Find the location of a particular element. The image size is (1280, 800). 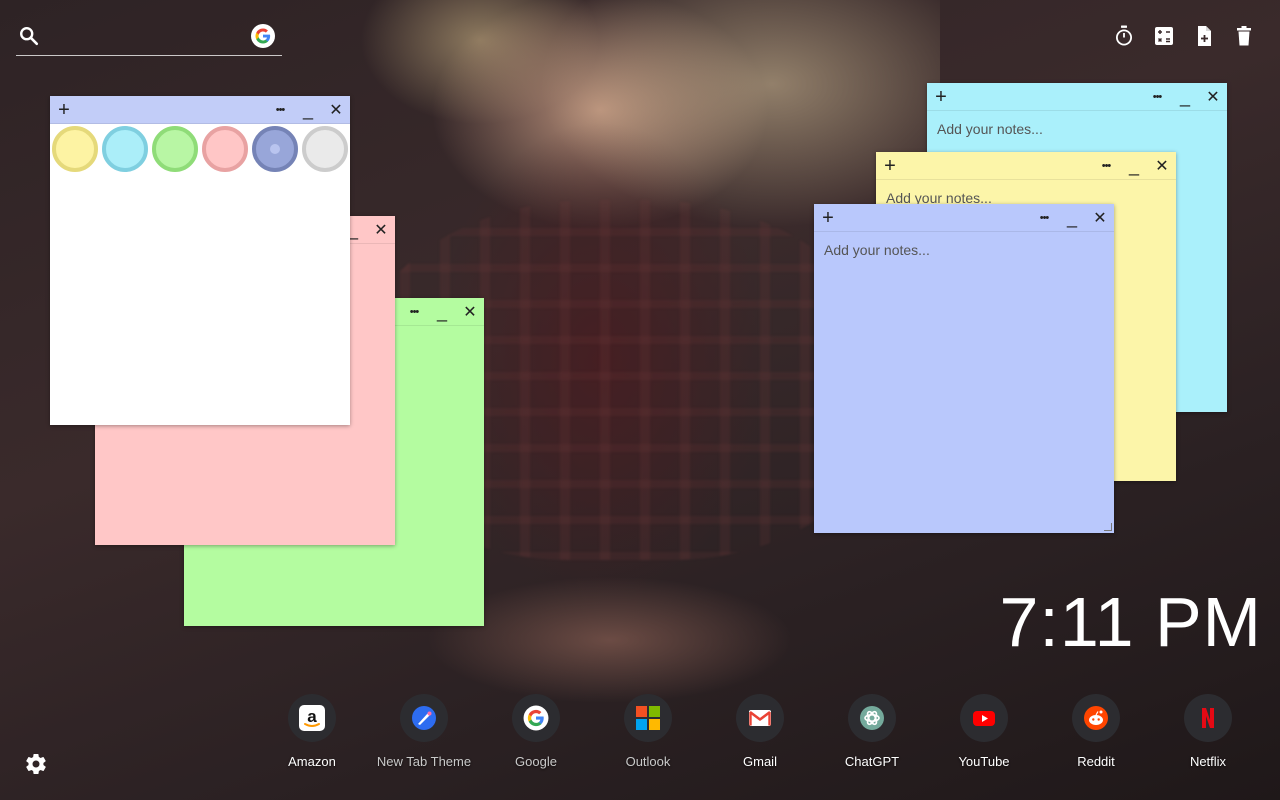

shortcut-google: Google is located at coordinates (536, 731).